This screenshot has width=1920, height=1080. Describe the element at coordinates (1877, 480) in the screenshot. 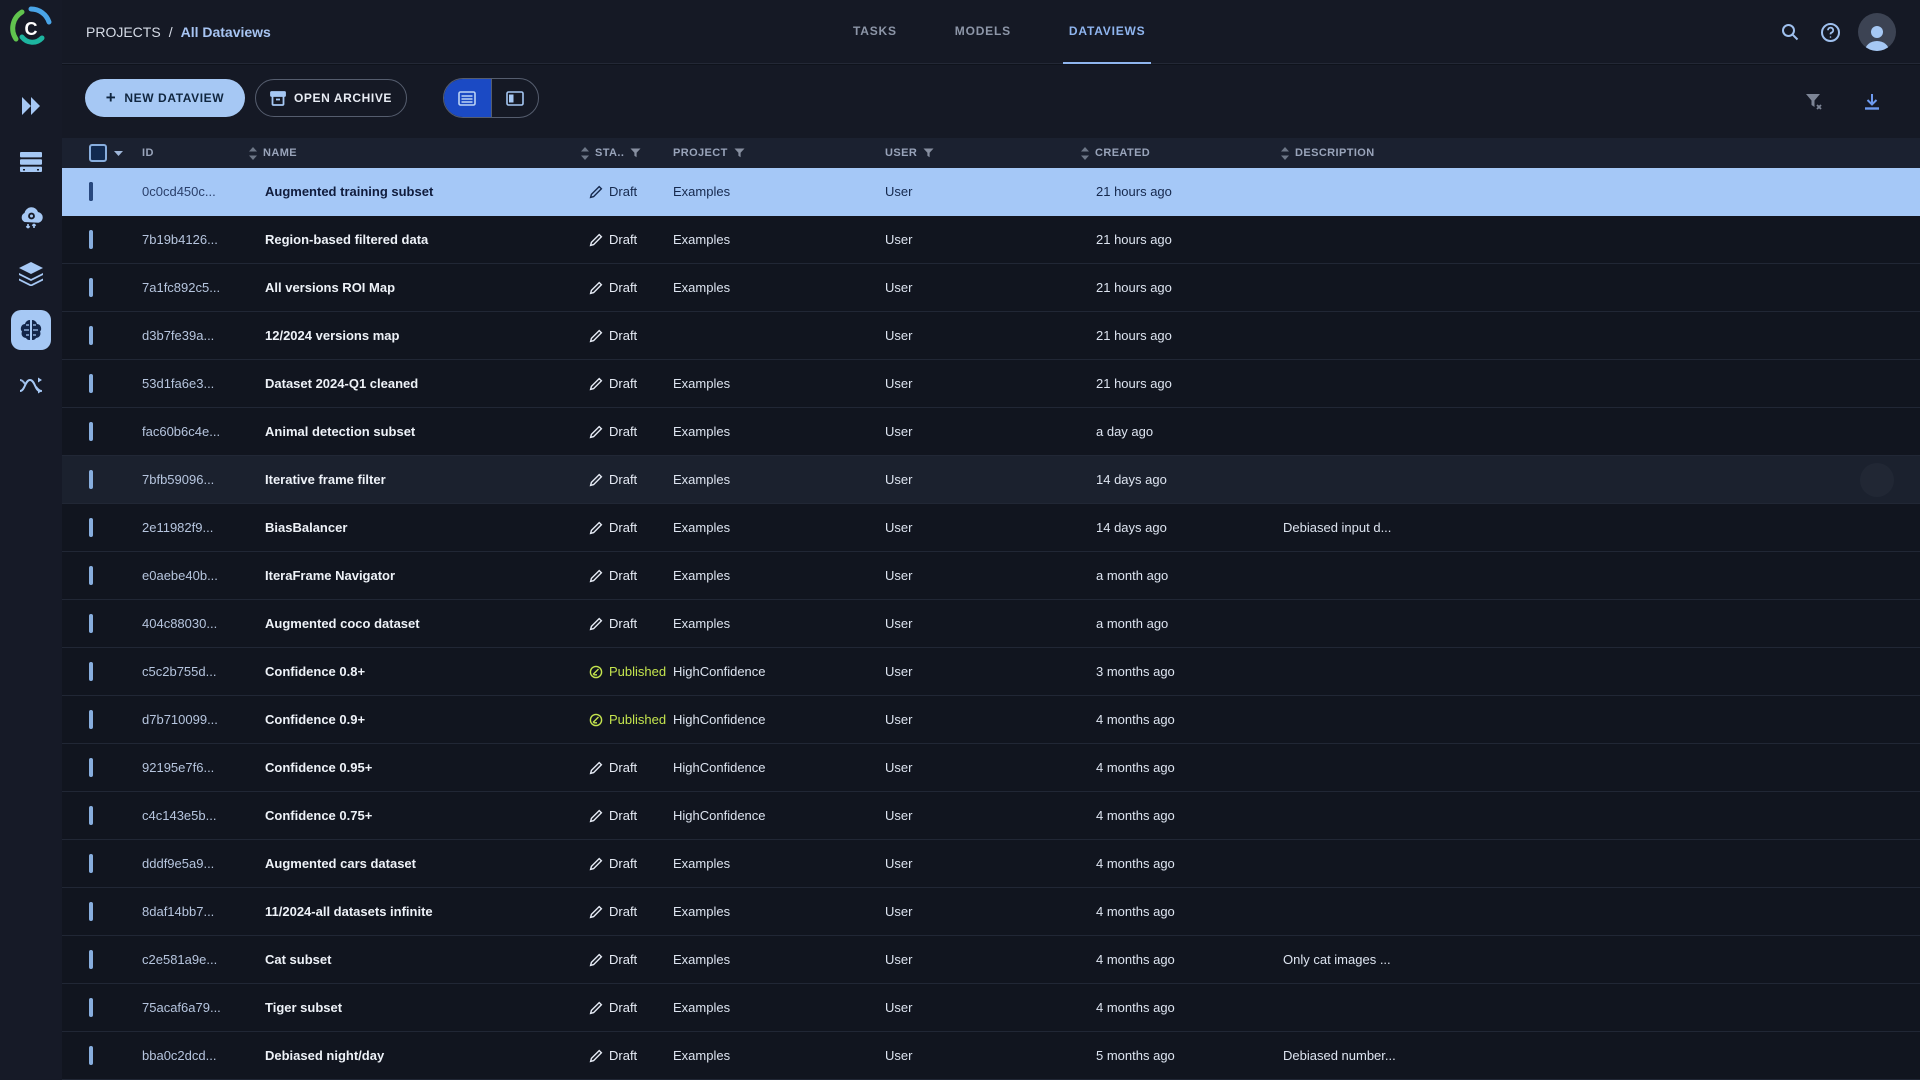

I see `row-menu-button` at that location.